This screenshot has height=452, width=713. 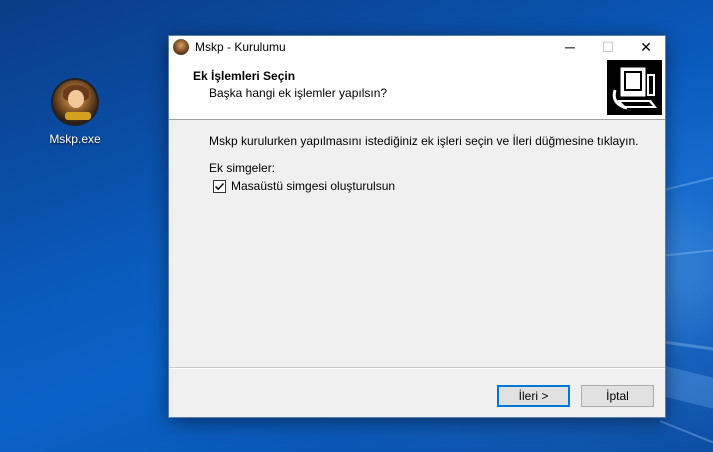 I want to click on cancel-button: İptal, so click(x=617, y=396).